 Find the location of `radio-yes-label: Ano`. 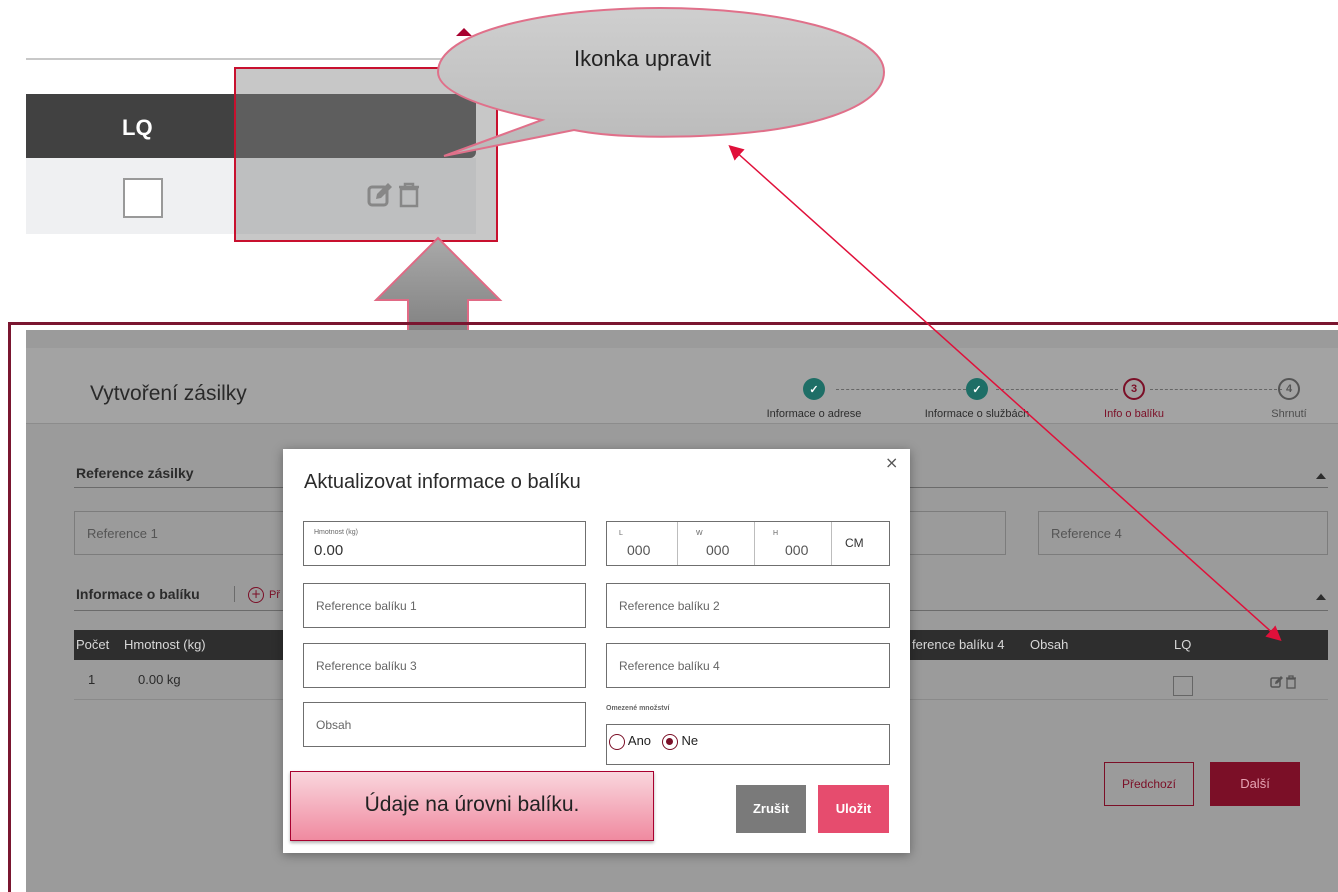

radio-yes-label: Ano is located at coordinates (639, 740).